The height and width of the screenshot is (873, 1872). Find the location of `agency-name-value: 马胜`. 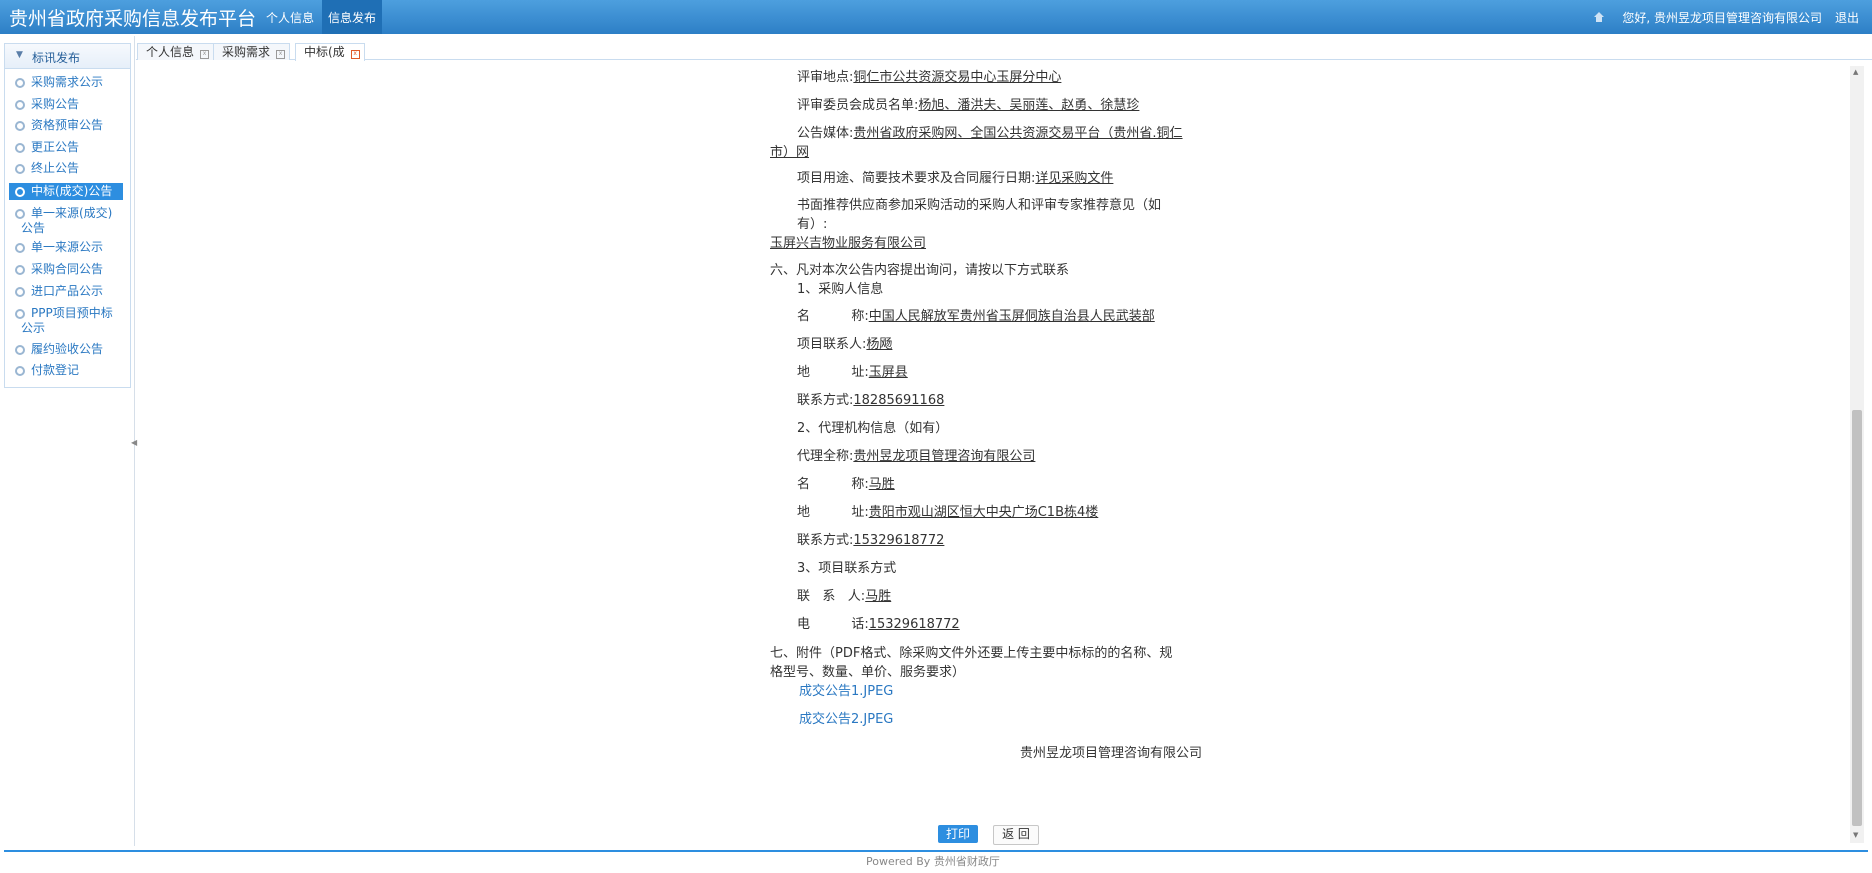

agency-name-value: 马胜 is located at coordinates (881, 484).